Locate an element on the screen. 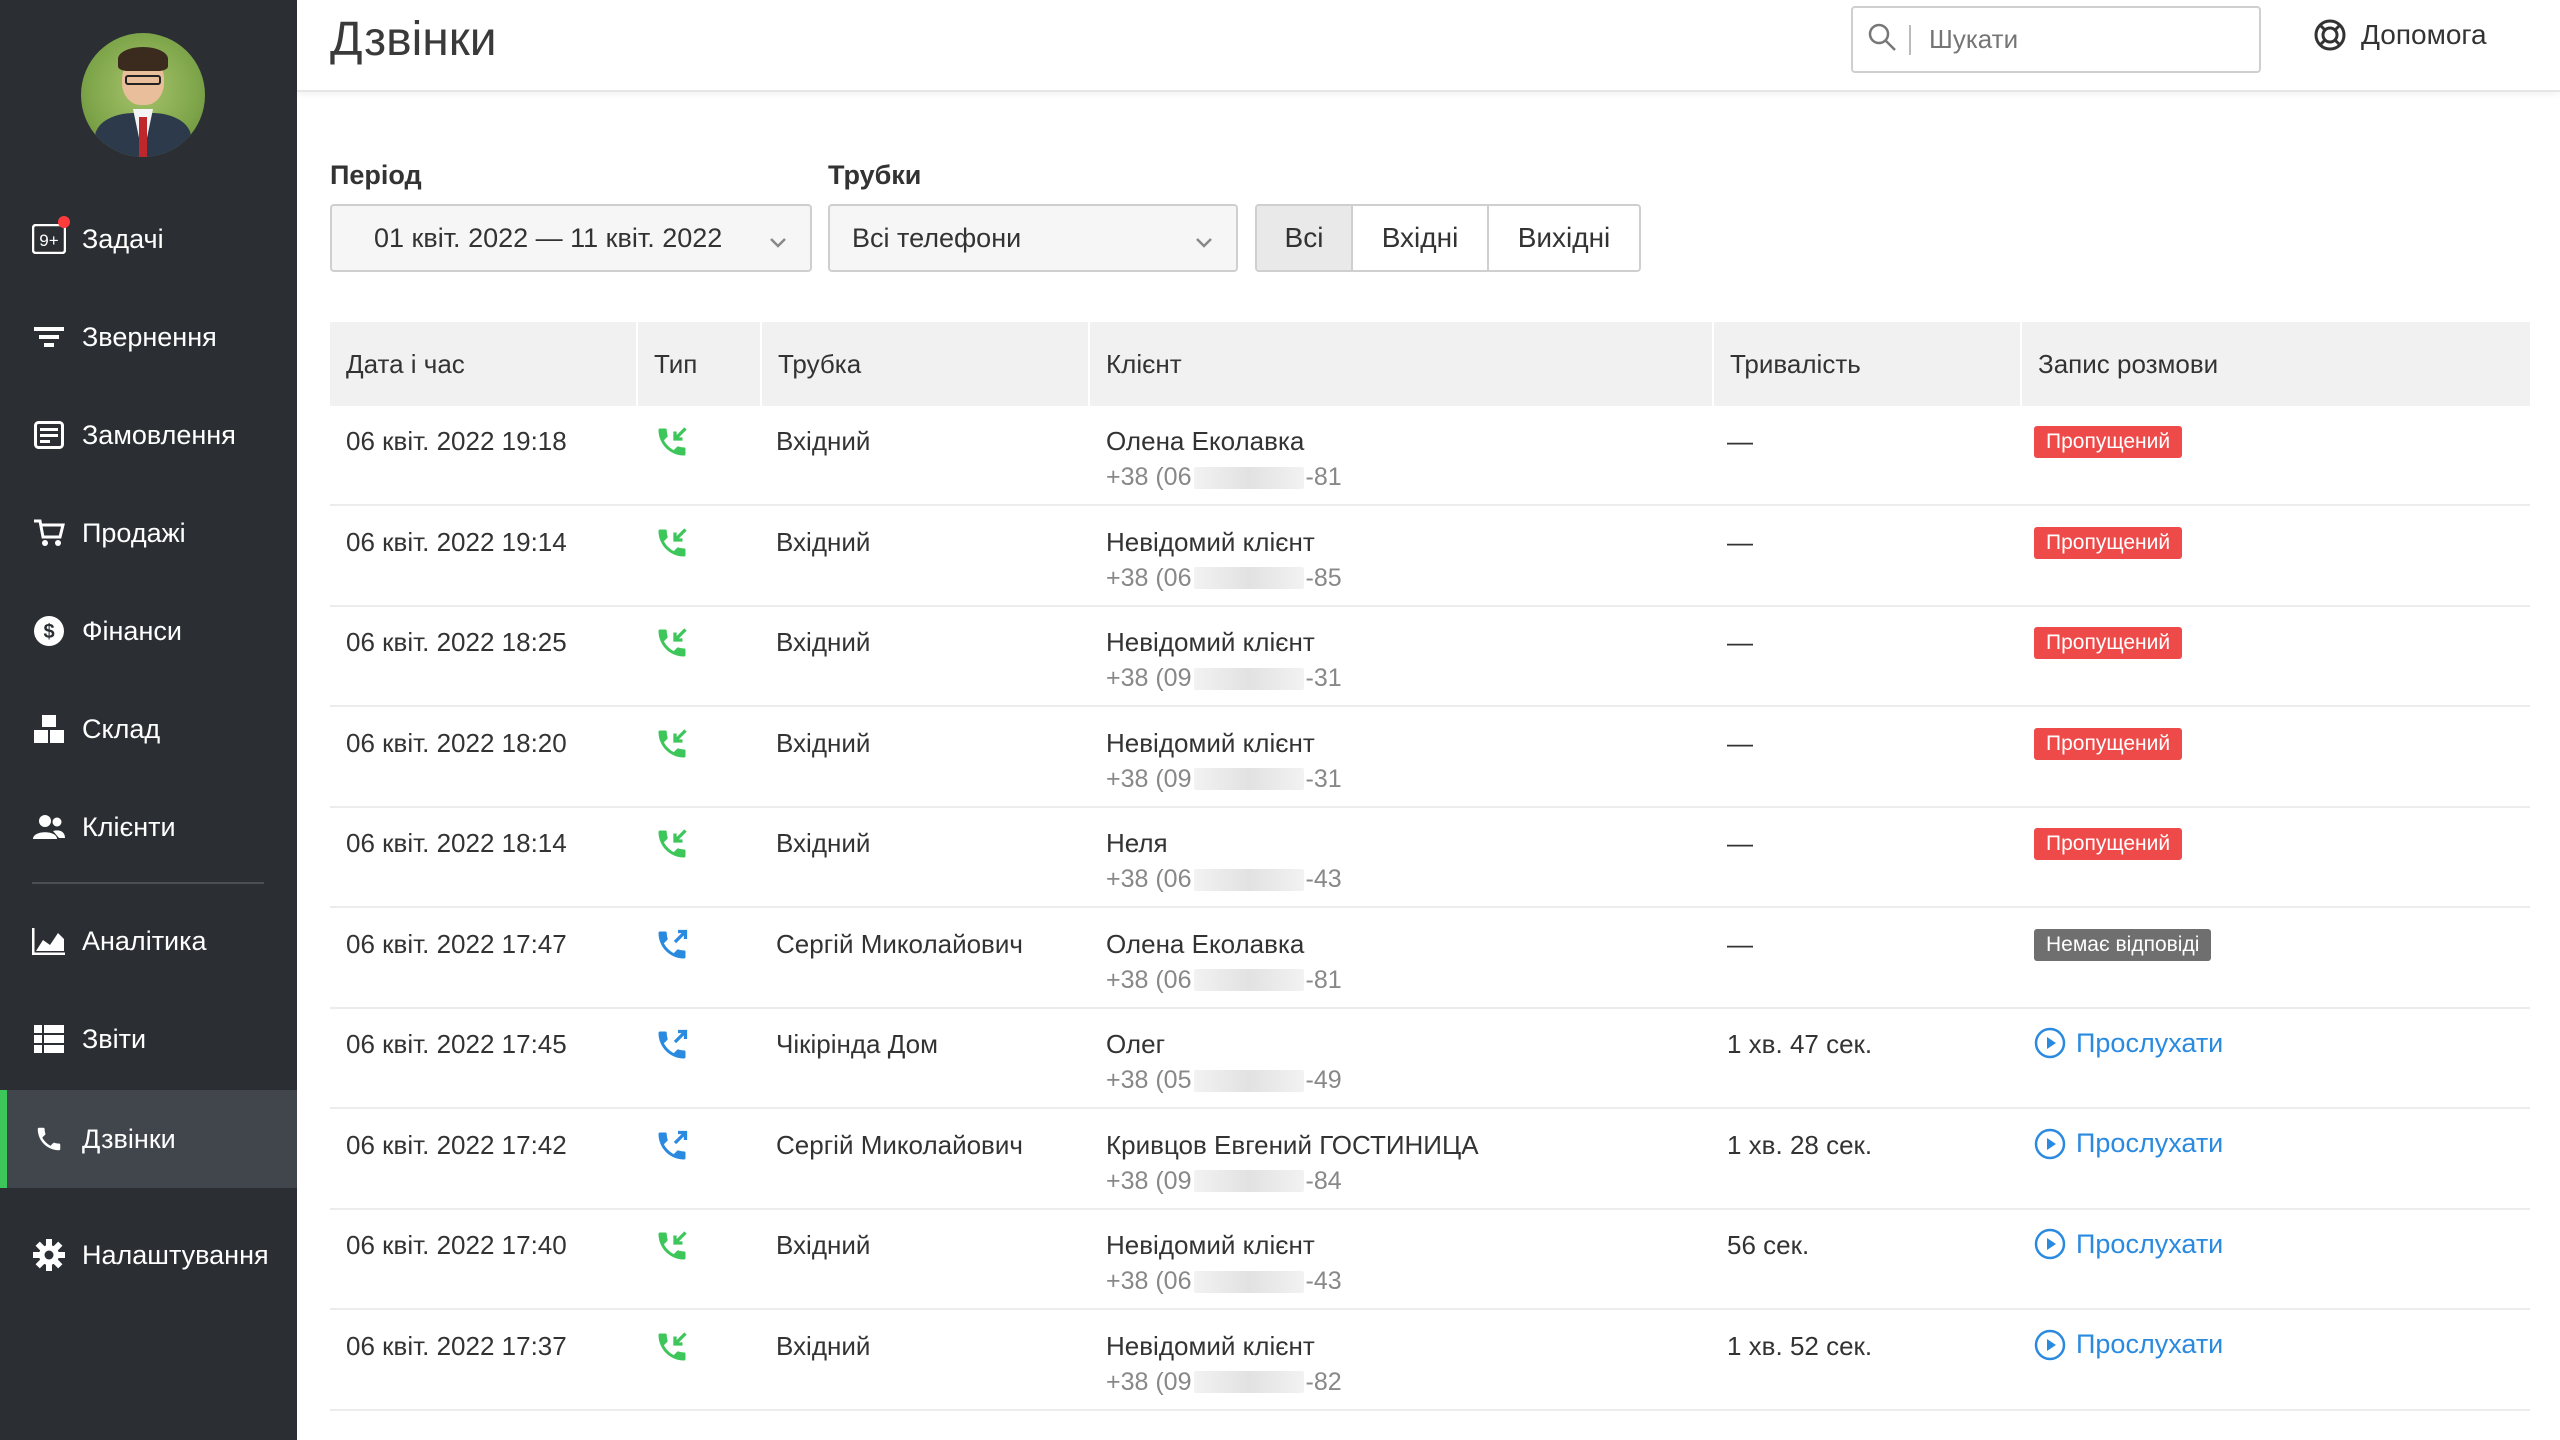  avatar-tie is located at coordinates (143, 137).